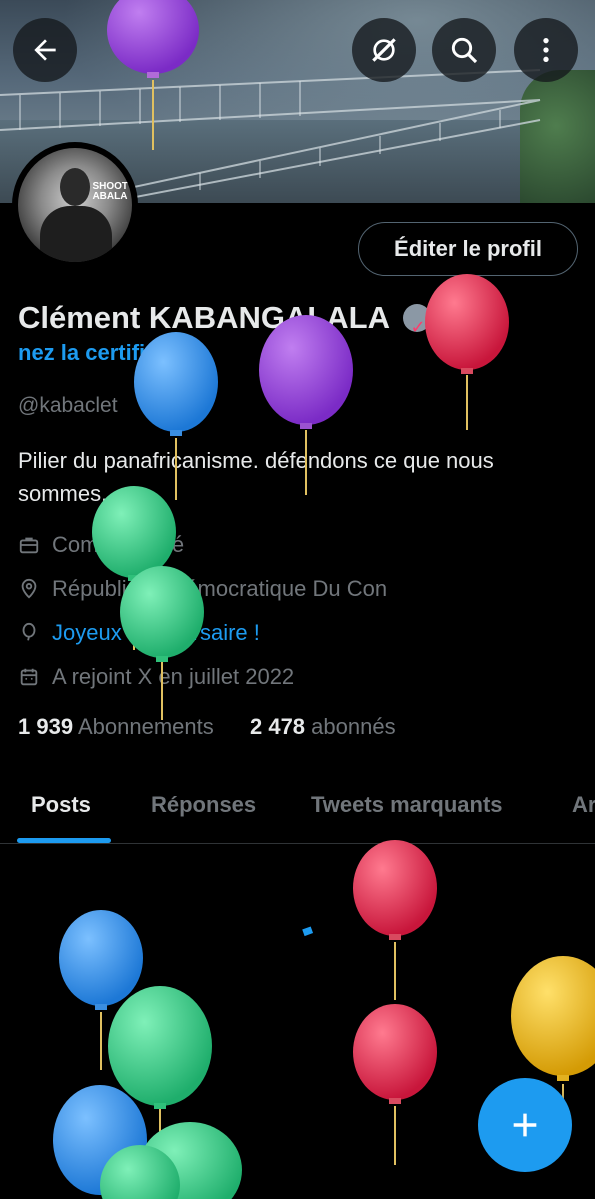 The image size is (595, 1199). Describe the element at coordinates (173, 676) in the screenshot. I see `joined-text: A rejoint X en juillet 2022` at that location.